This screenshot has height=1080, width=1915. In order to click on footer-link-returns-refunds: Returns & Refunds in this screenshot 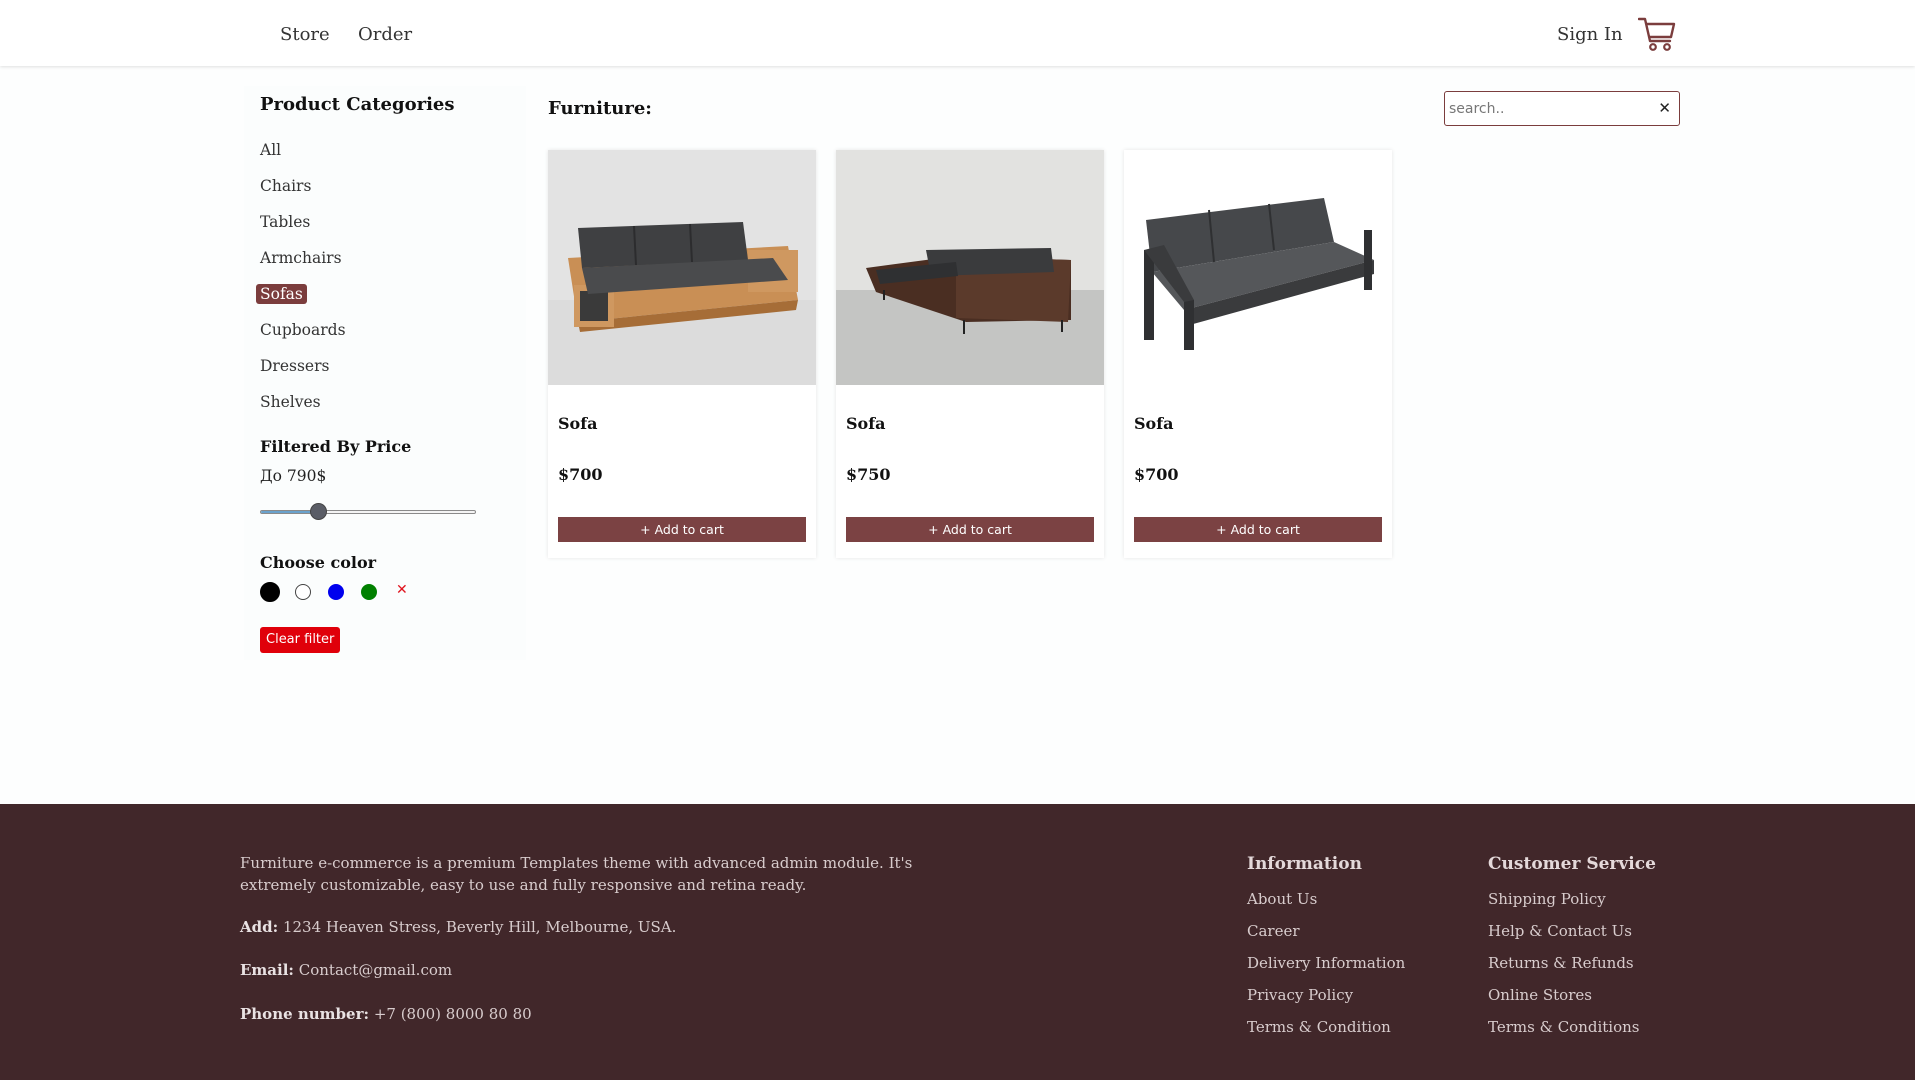, I will do `click(1561, 963)`.